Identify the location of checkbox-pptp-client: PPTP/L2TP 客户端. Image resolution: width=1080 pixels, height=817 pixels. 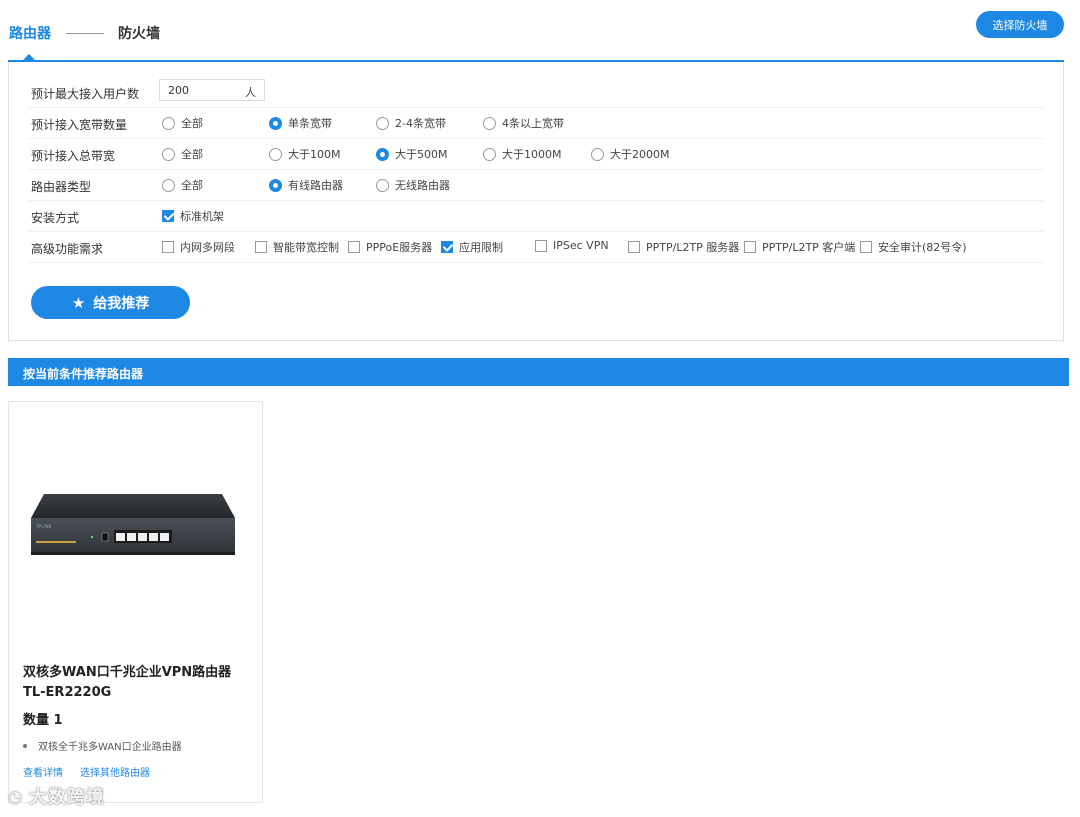
(799, 247).